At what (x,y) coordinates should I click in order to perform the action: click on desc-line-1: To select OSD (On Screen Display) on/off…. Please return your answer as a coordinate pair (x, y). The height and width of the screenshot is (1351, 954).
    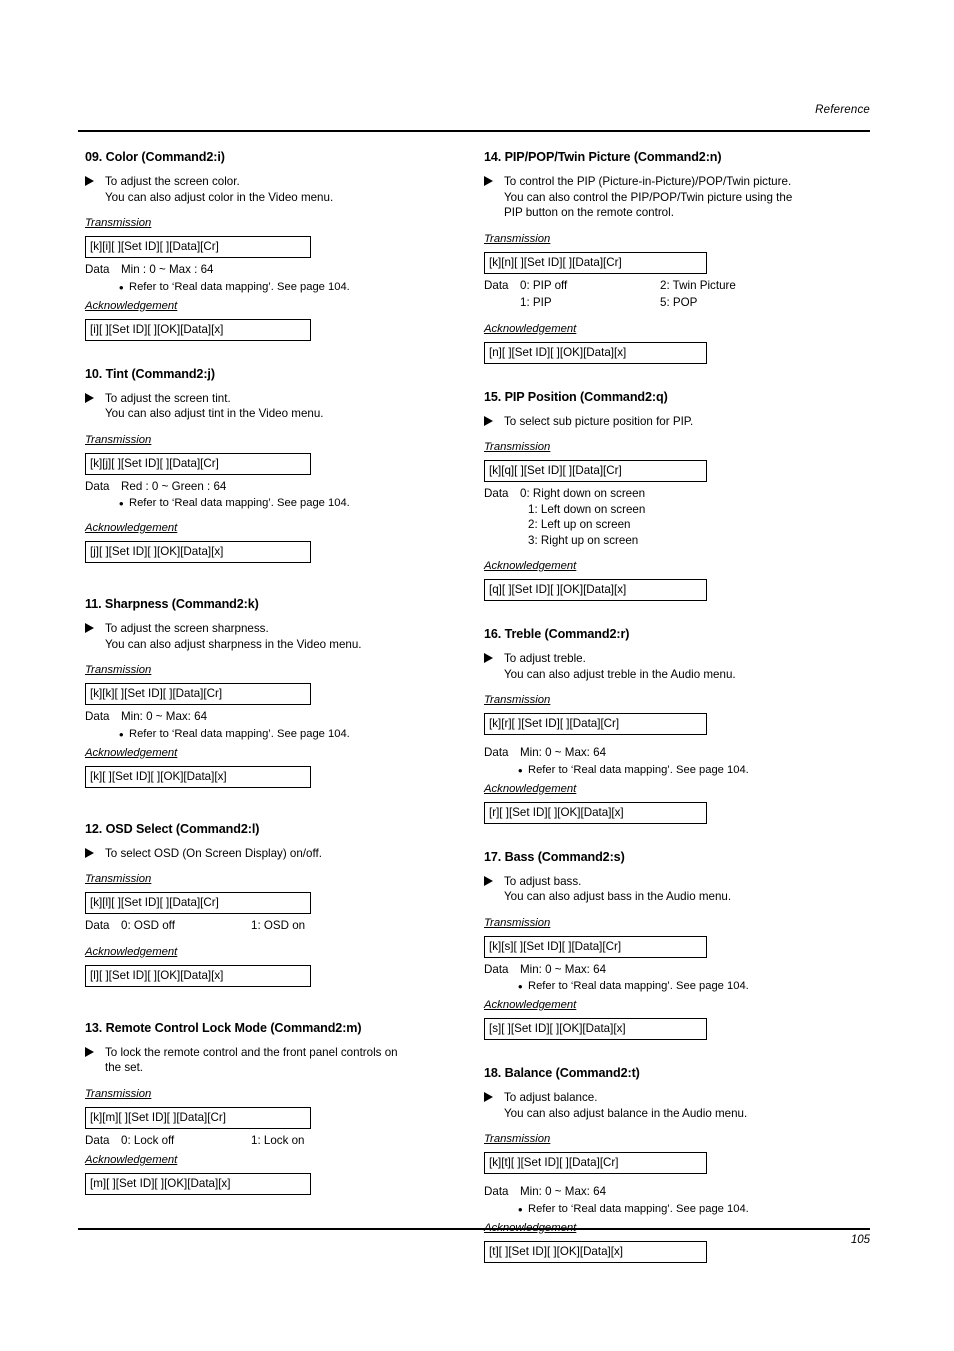
    Looking at the image, I should click on (213, 853).